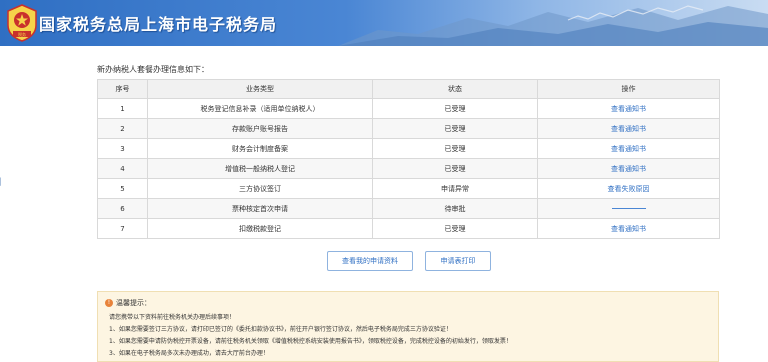  I want to click on site-header: 税务 国家税务总局上海市电子税务局, so click(384, 23).